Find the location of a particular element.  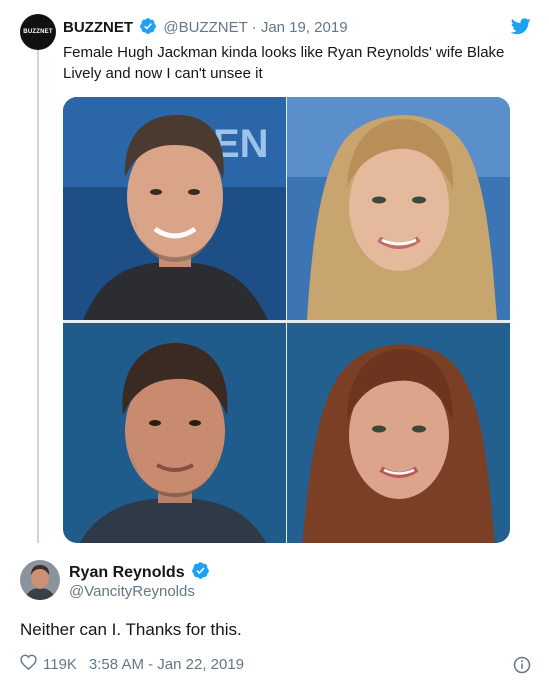

verified-badge-icon is located at coordinates (148, 29).